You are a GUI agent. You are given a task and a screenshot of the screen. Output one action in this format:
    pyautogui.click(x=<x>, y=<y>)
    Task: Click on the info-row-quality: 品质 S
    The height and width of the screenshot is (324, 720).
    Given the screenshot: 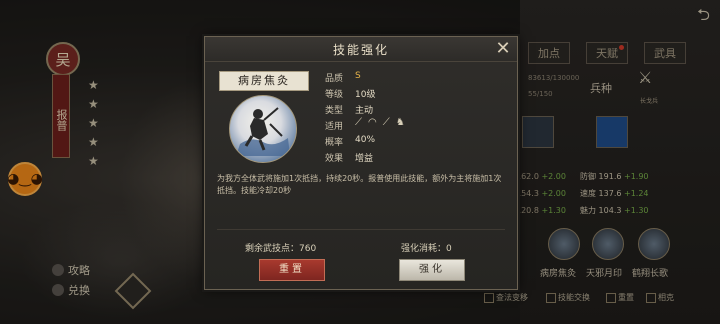 What is the action you would take?
    pyautogui.click(x=343, y=77)
    